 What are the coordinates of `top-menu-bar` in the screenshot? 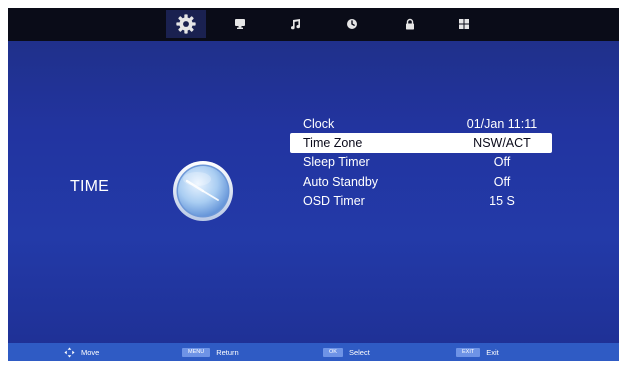 It's located at (313, 24).